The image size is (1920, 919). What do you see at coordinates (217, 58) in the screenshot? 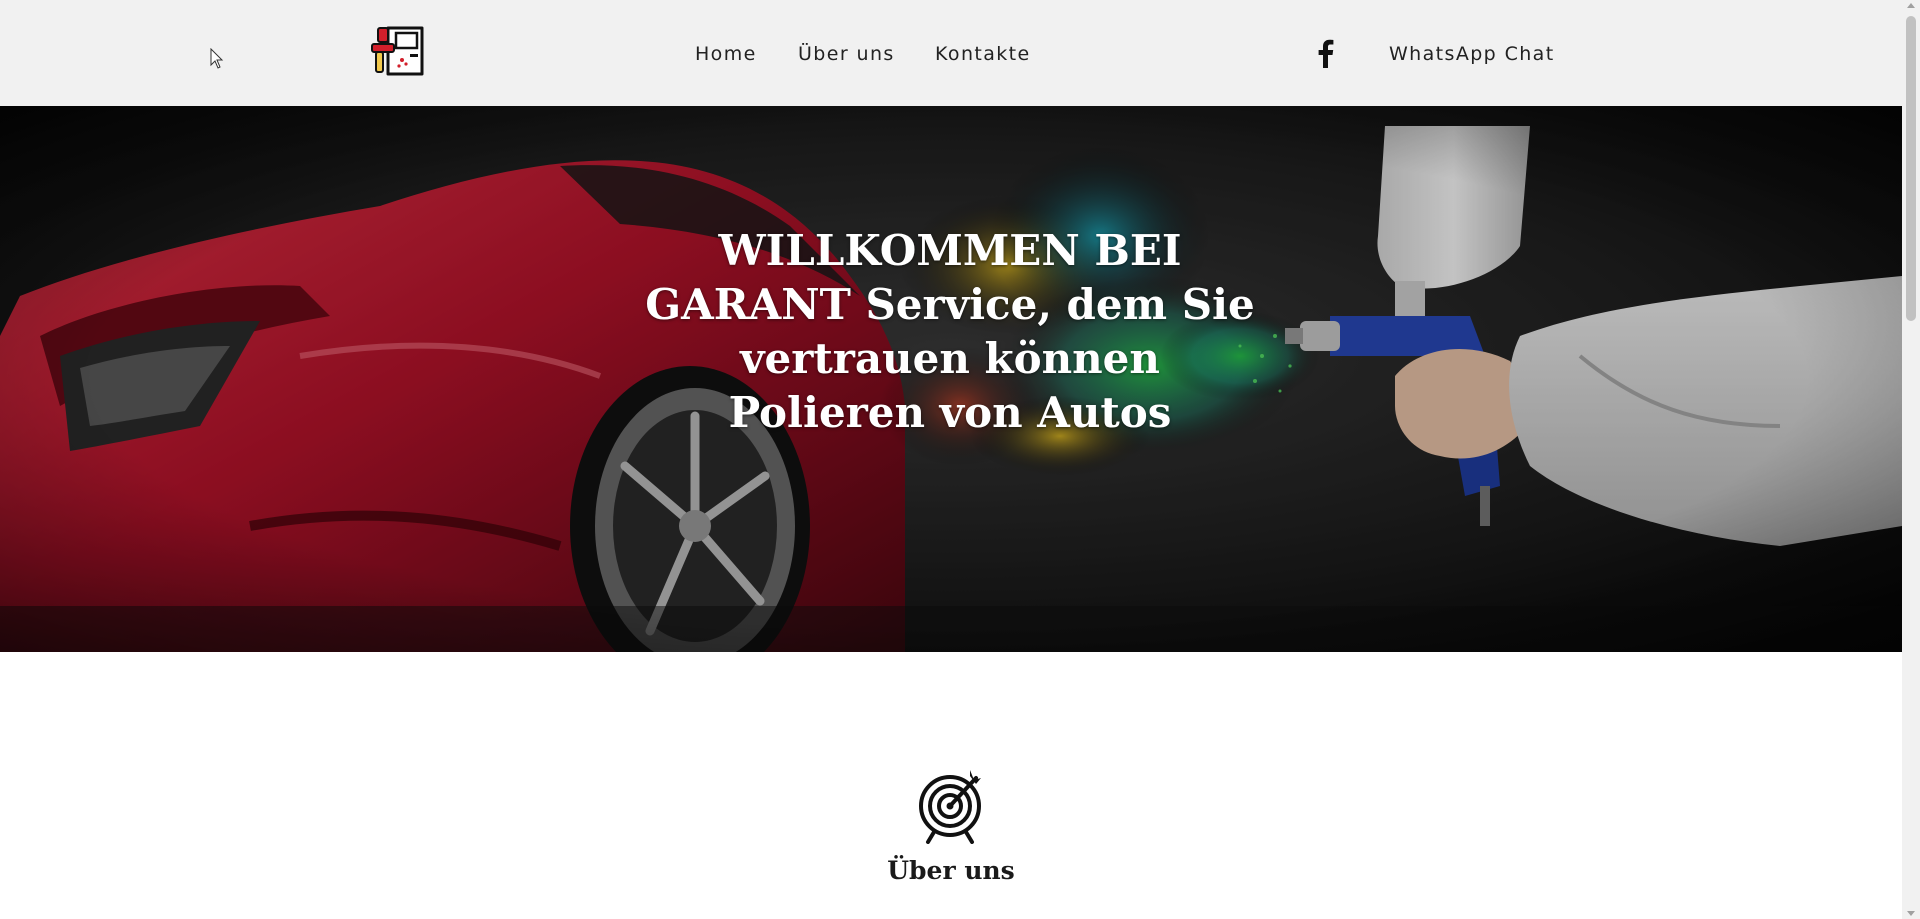
I see `mouse-cursor-icon` at bounding box center [217, 58].